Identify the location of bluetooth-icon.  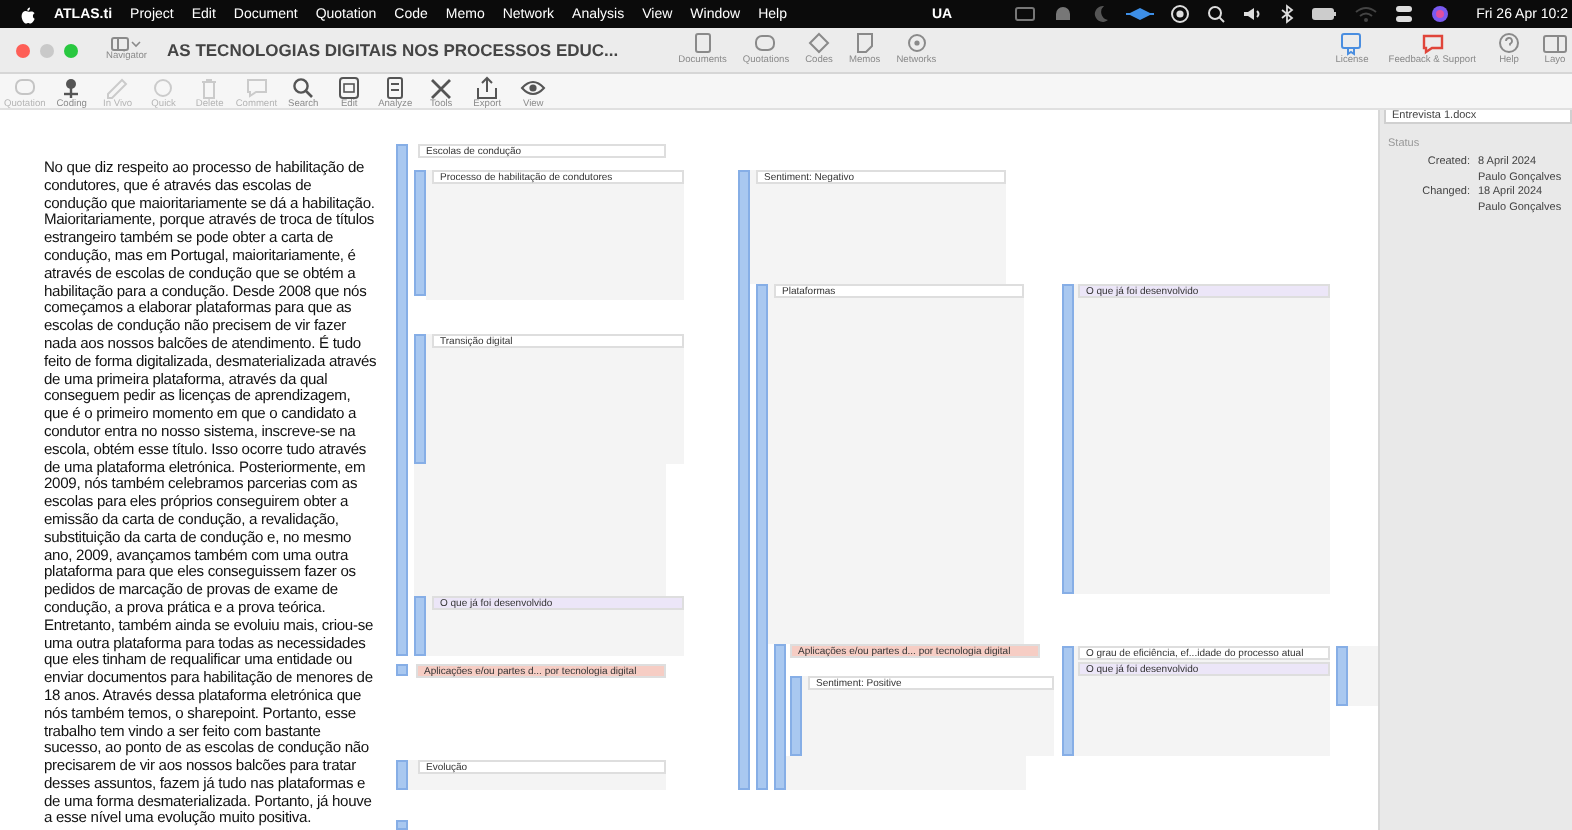
(1286, 14).